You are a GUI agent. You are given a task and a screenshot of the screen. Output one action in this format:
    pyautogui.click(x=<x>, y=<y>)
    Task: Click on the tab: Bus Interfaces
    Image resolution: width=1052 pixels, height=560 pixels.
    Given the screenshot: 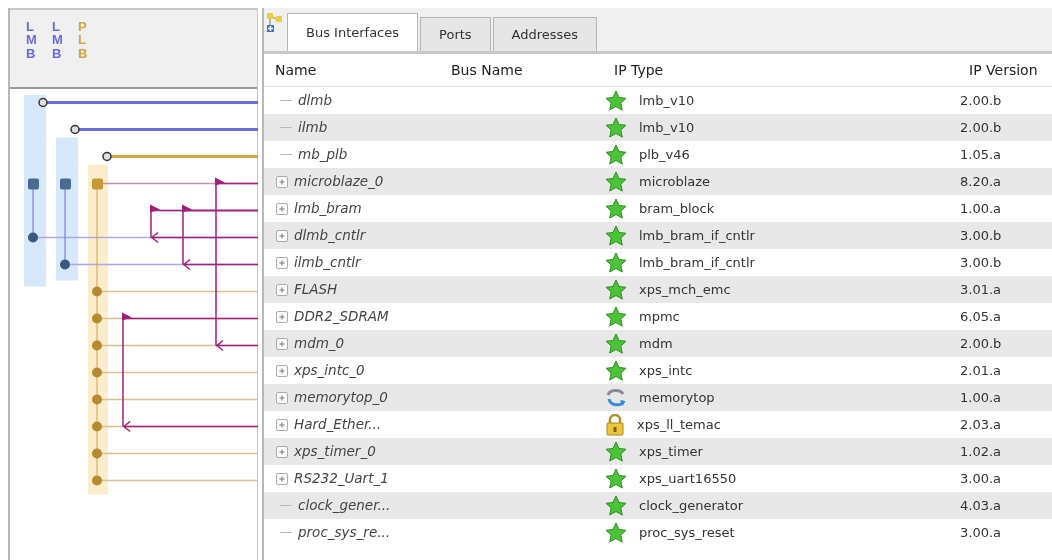 What is the action you would take?
    pyautogui.click(x=353, y=32)
    